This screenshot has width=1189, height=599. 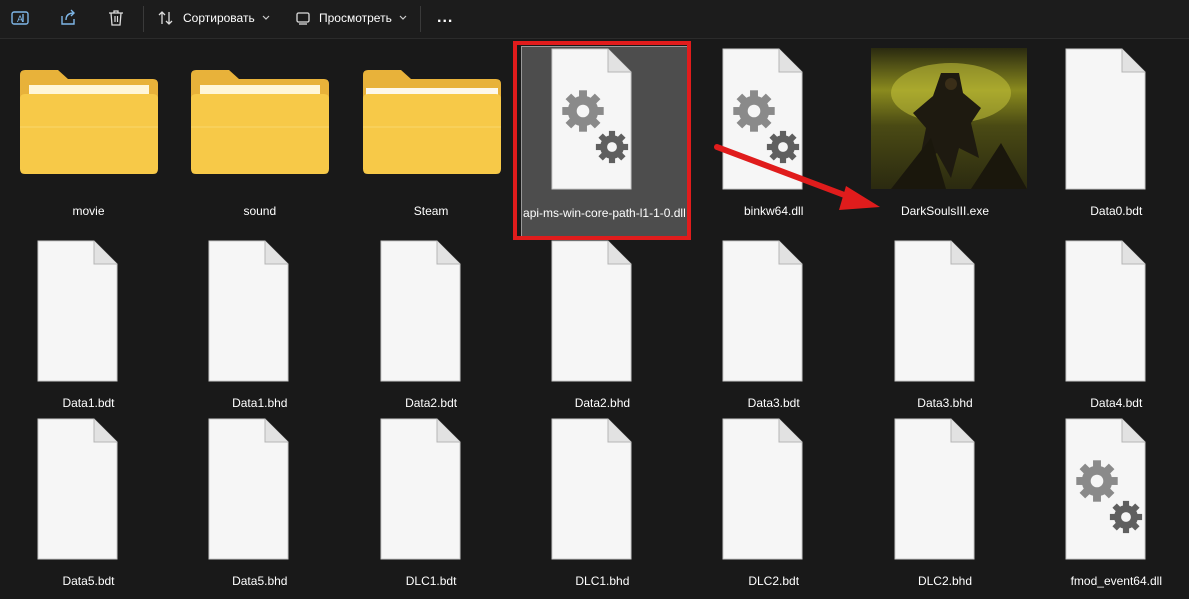 I want to click on file-name-label: Data5.bdt, so click(x=88, y=581).